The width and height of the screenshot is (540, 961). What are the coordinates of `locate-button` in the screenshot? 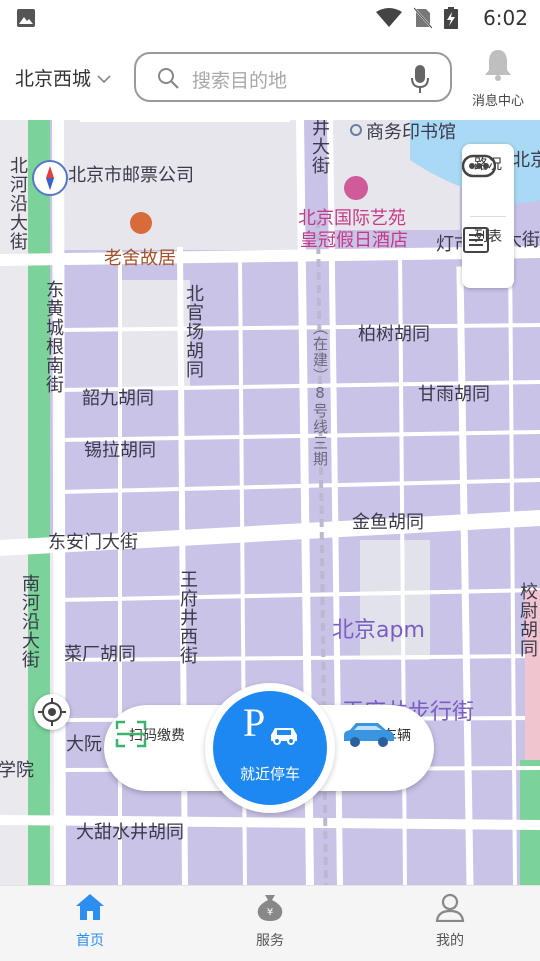 It's located at (52, 712).